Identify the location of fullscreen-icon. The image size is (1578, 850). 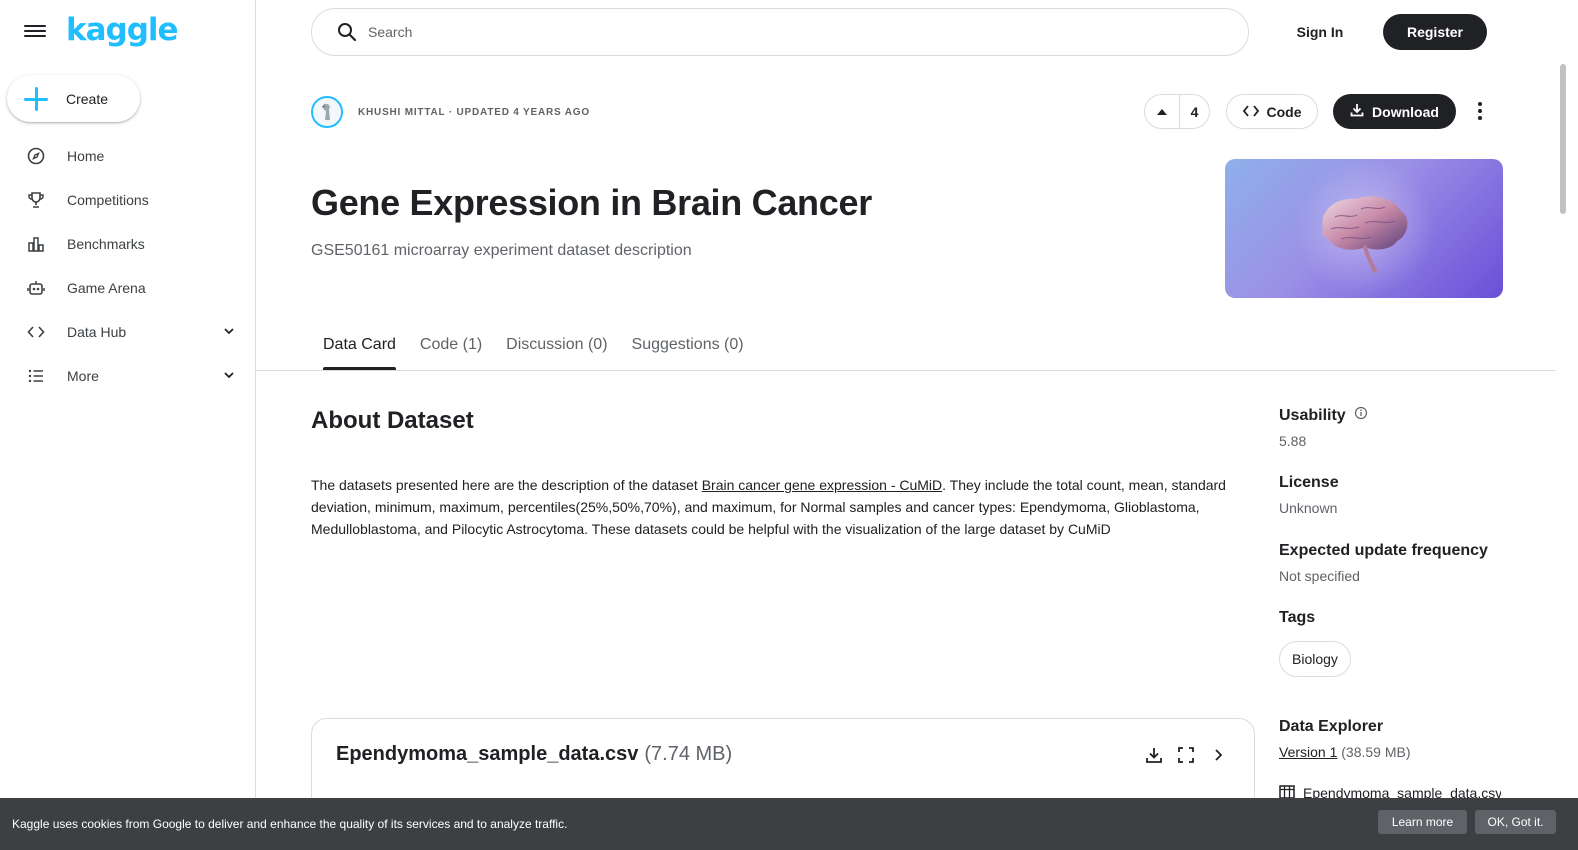
(1186, 755).